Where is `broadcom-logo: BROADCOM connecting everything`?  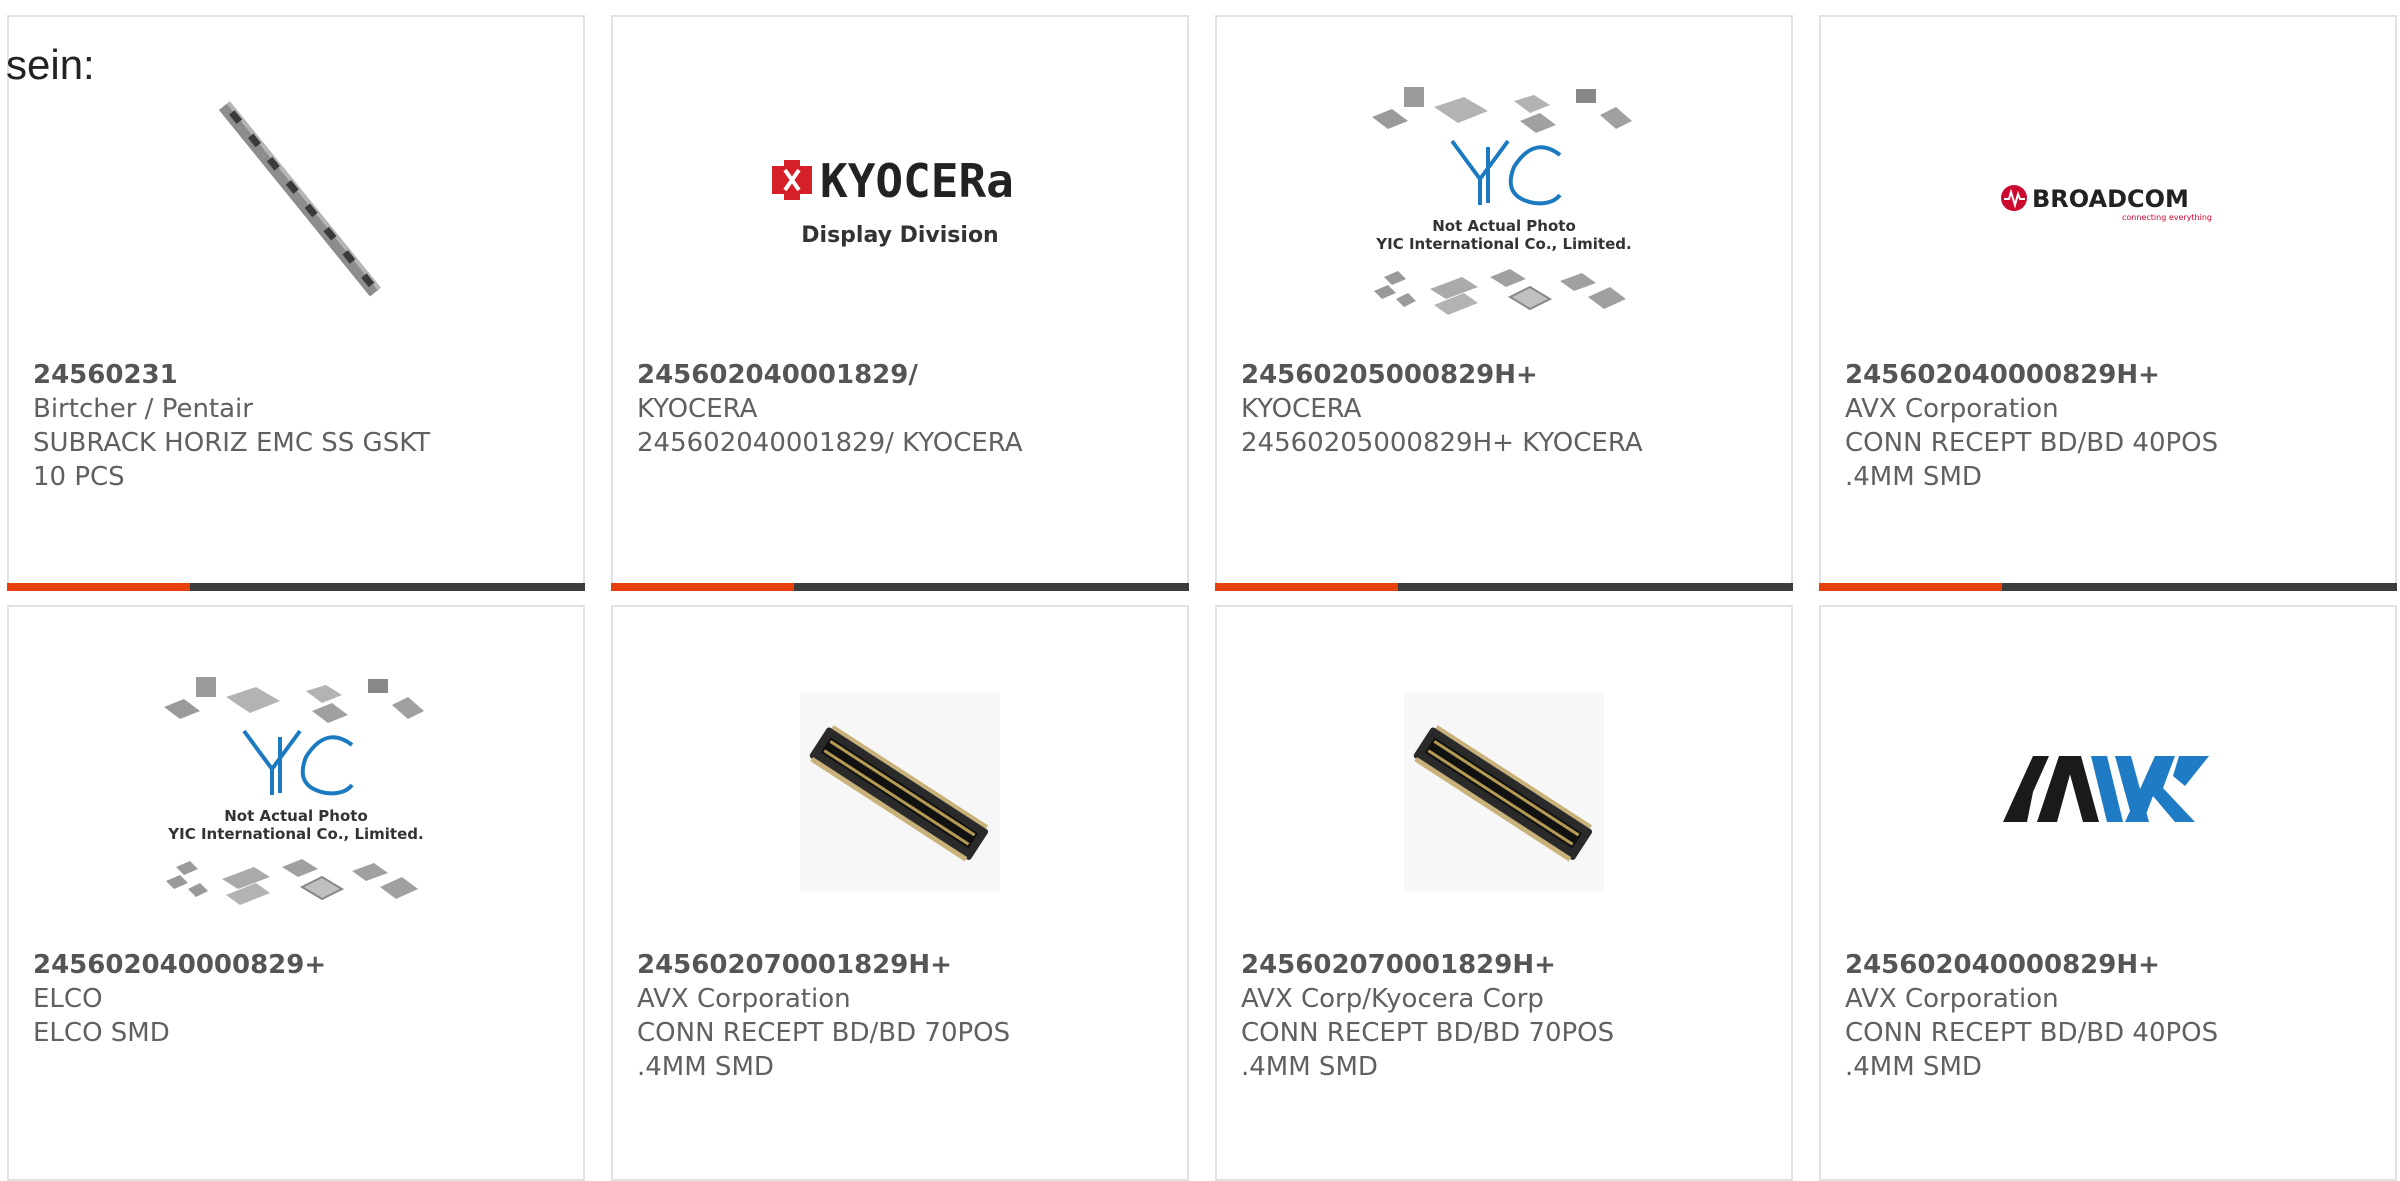 broadcom-logo: BROADCOM connecting everything is located at coordinates (2106, 203).